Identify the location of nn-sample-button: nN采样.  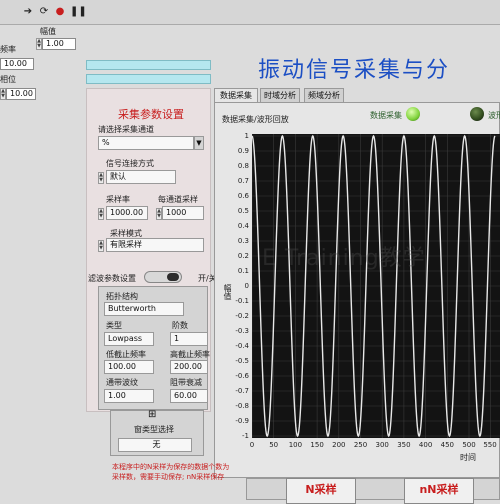
(439, 491).